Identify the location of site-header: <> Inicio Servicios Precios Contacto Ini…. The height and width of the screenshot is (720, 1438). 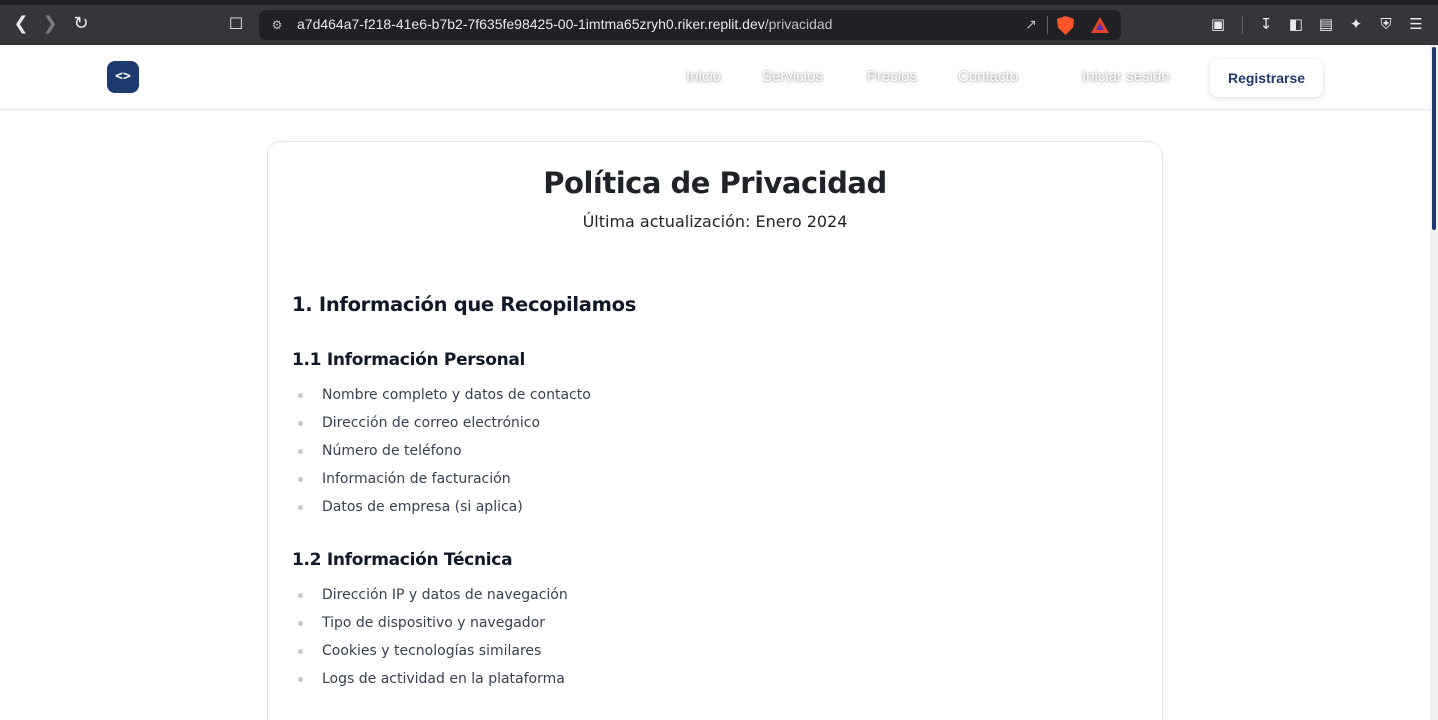
(715, 77).